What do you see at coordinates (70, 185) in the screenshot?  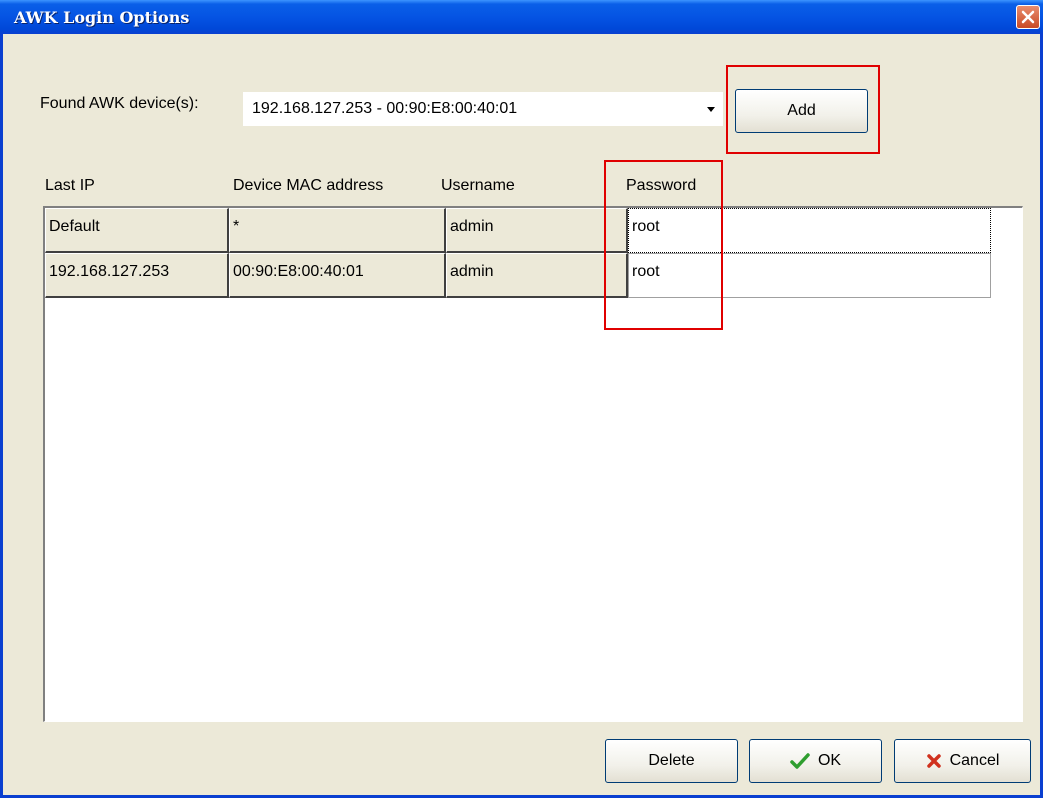 I see `column-header-last-ip: Last IP` at bounding box center [70, 185].